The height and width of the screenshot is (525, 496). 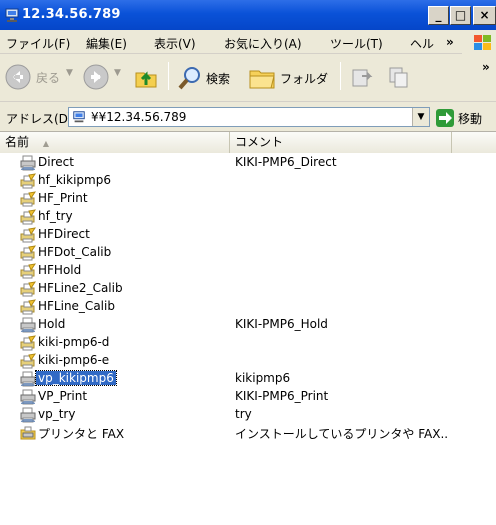 I want to click on sort-ascending-icon: ▲, so click(x=45, y=143).